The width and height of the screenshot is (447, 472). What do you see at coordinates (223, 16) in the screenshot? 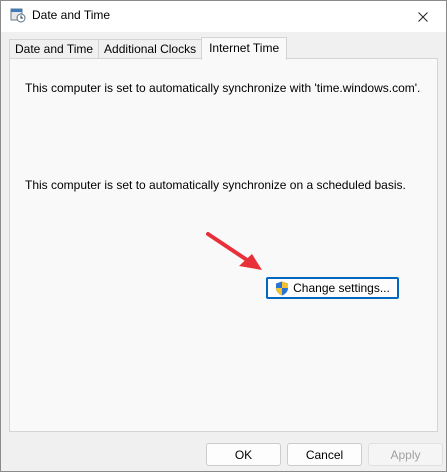
I see `title-bar: Date and Time` at bounding box center [223, 16].